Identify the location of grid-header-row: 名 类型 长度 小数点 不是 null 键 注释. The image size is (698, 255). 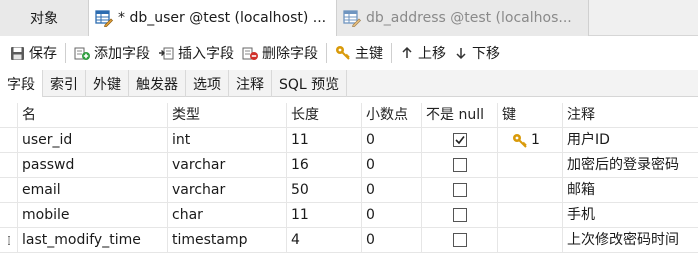
(349, 115).